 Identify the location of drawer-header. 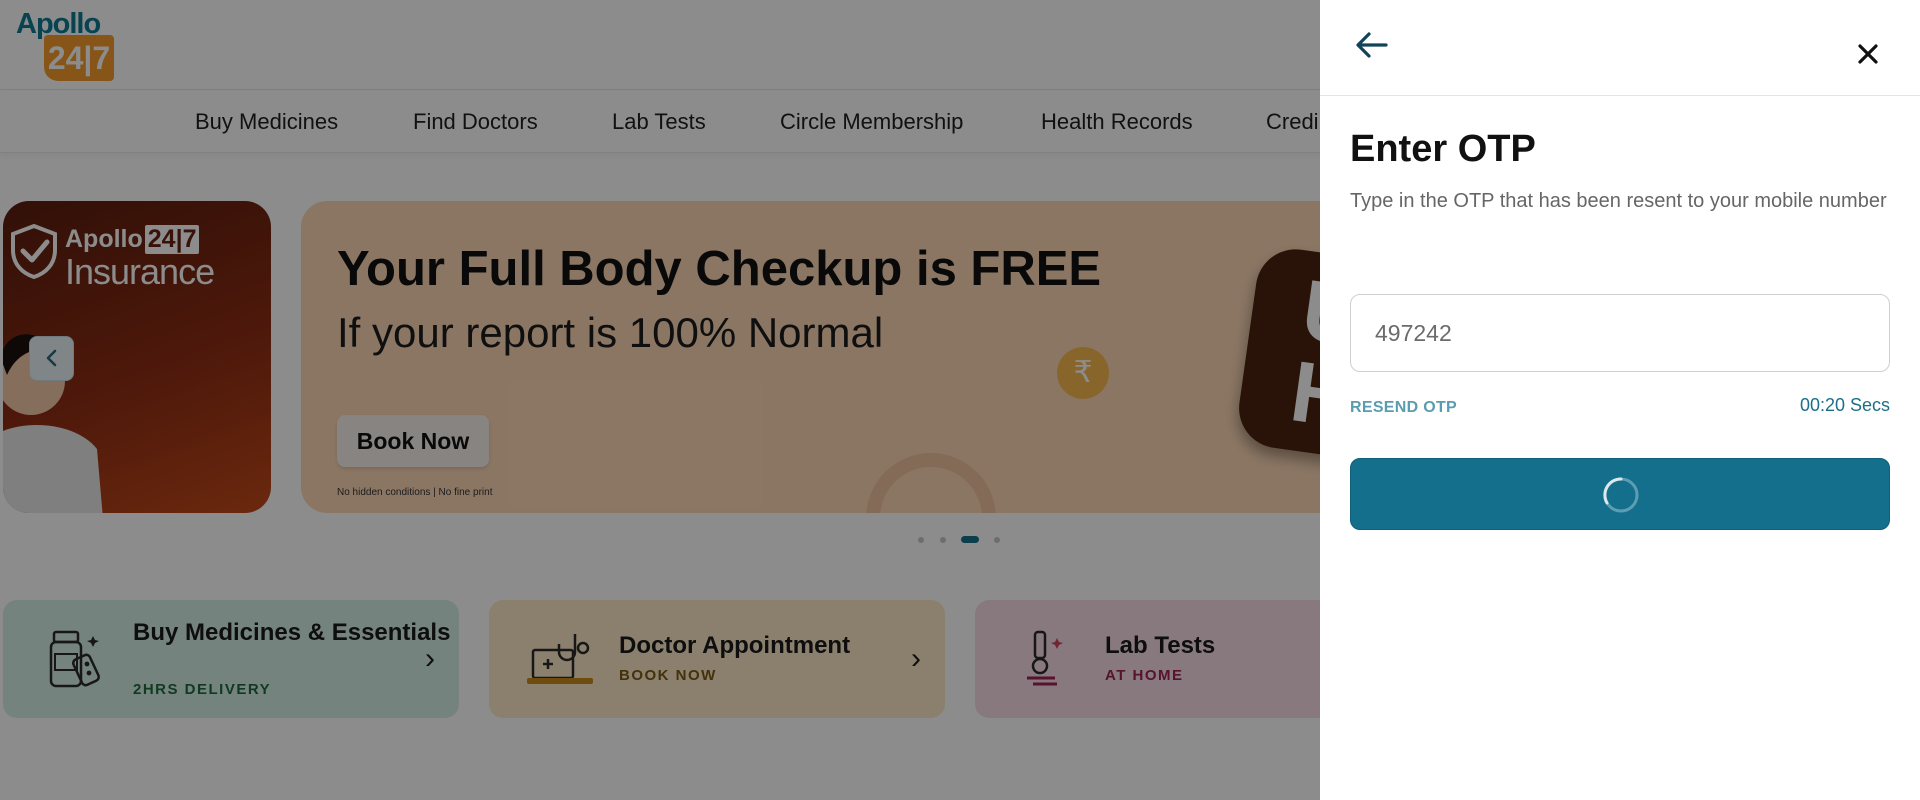
(1620, 48).